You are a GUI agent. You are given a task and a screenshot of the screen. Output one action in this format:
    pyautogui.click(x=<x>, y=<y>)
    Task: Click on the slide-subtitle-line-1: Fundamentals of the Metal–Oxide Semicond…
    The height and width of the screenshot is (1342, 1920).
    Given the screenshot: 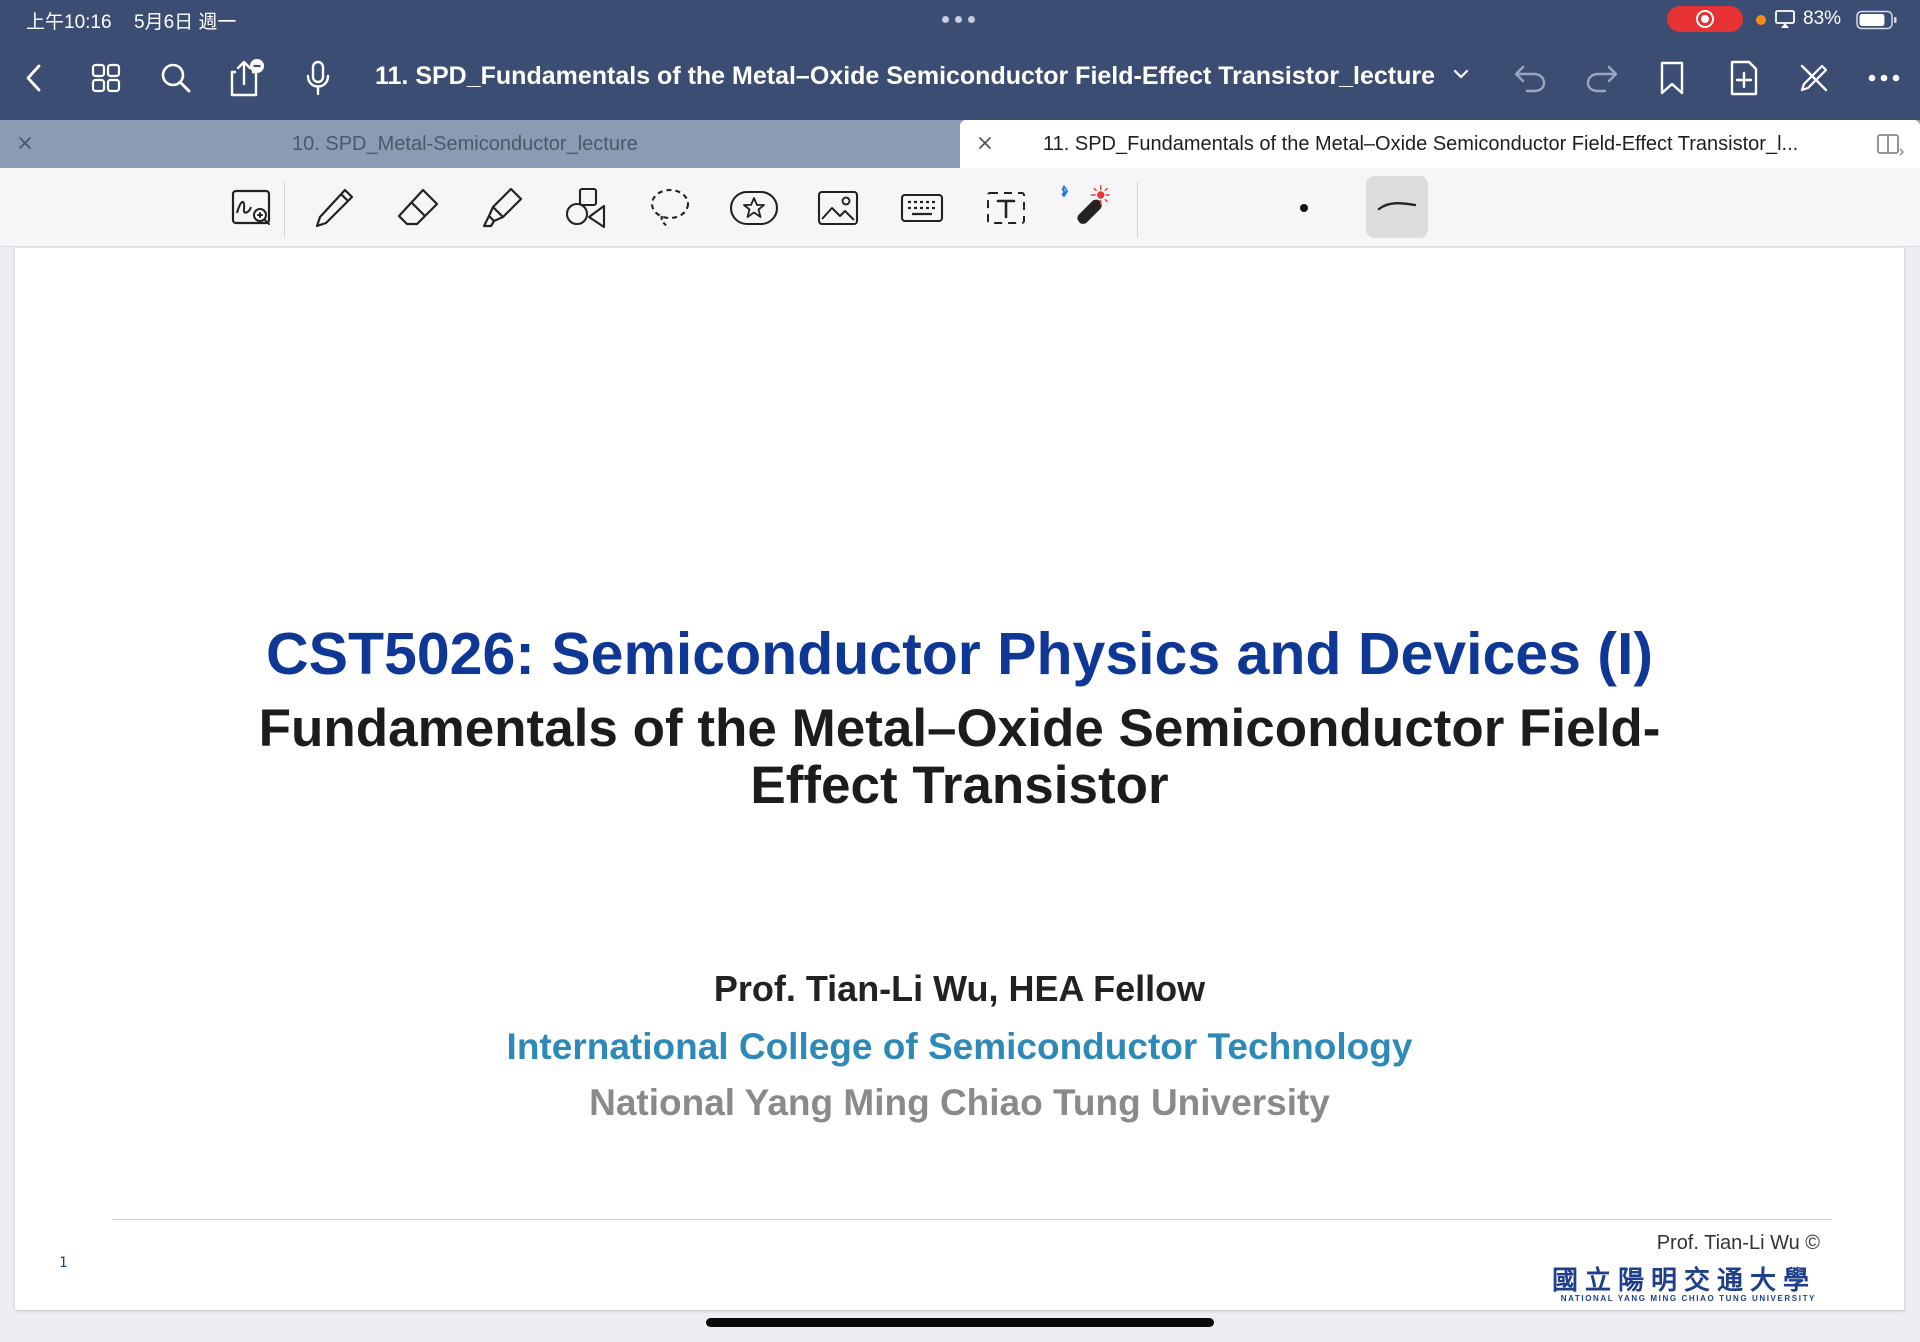 What is the action you would take?
    pyautogui.click(x=959, y=728)
    